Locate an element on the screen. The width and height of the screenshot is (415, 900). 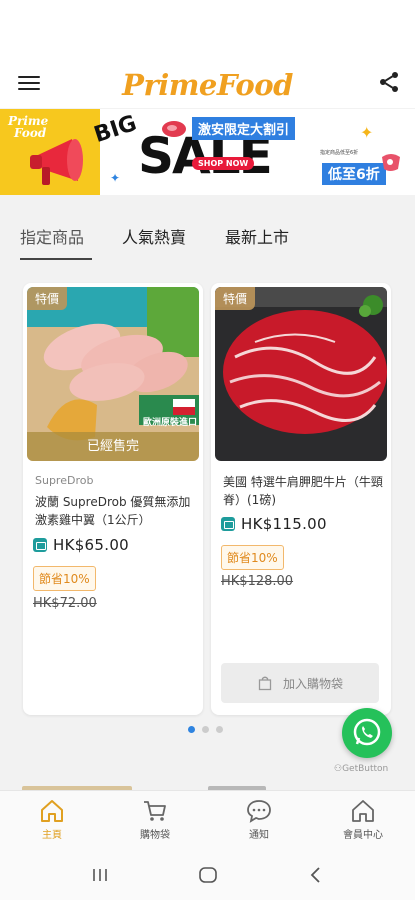
beef-photo is located at coordinates (301, 374).